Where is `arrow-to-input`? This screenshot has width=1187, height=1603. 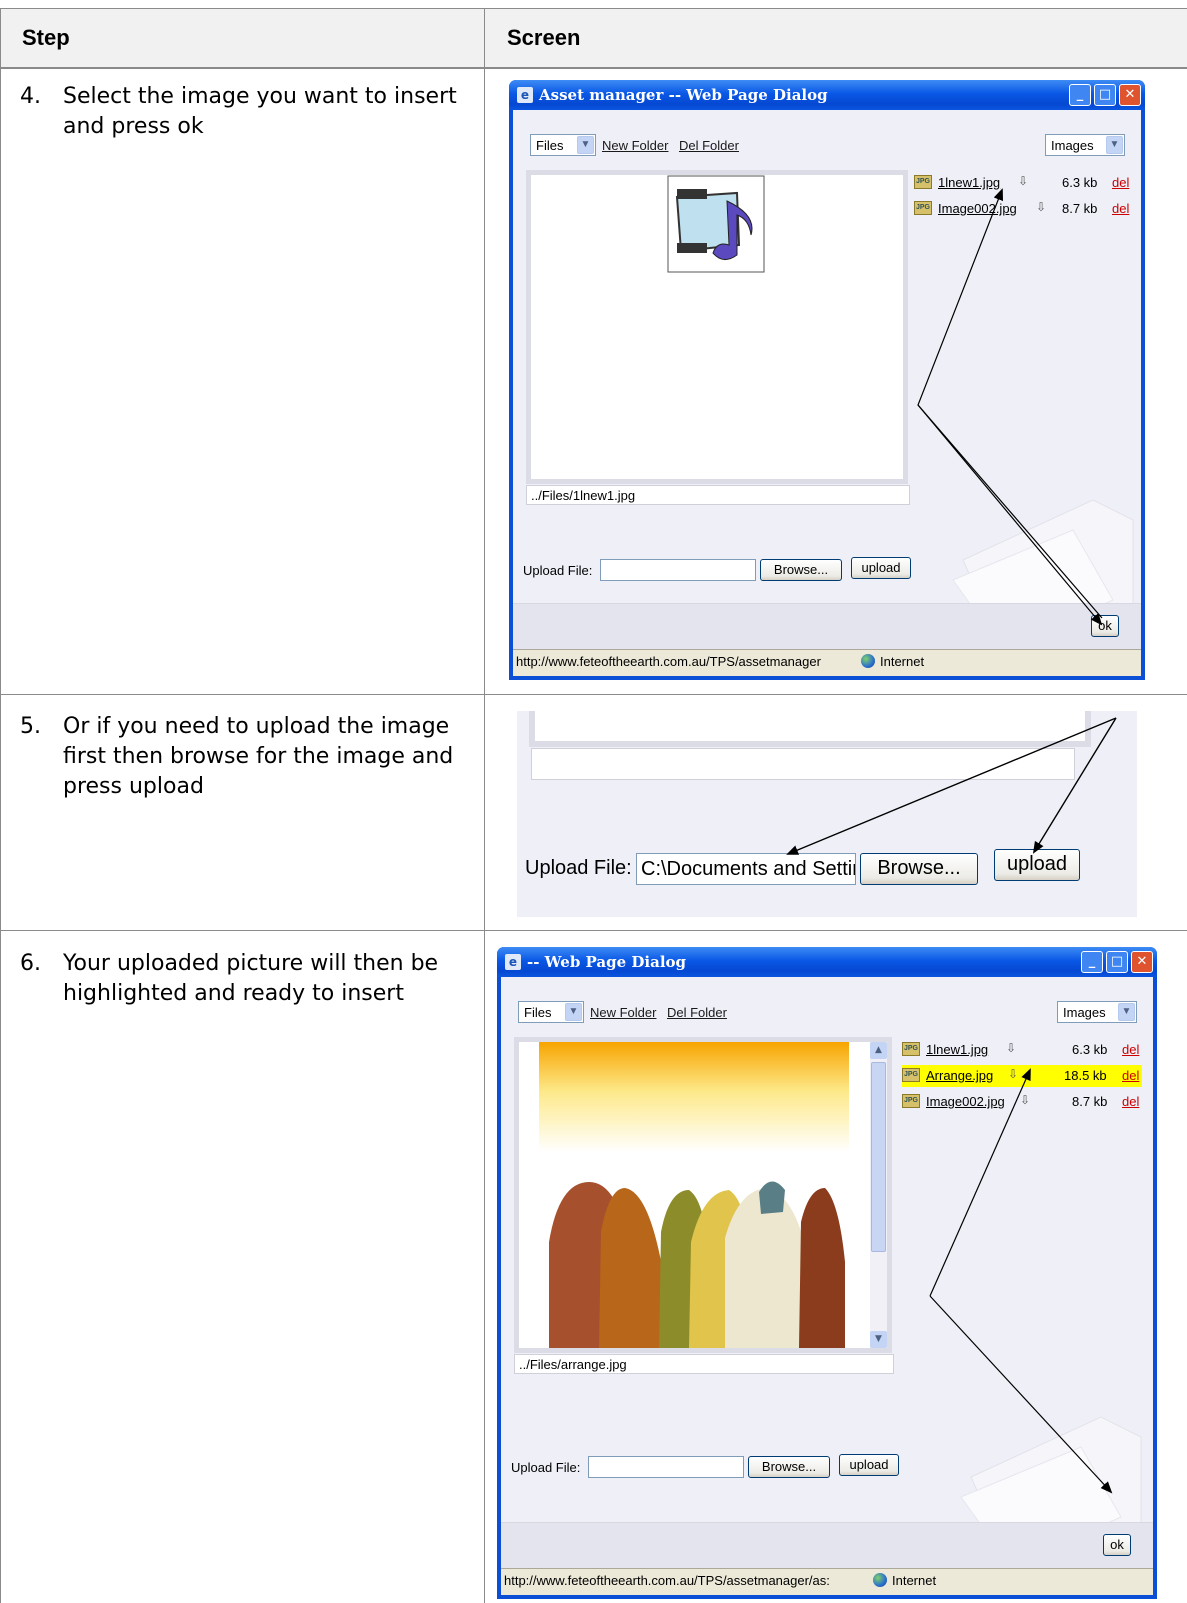 arrow-to-input is located at coordinates (951, 786).